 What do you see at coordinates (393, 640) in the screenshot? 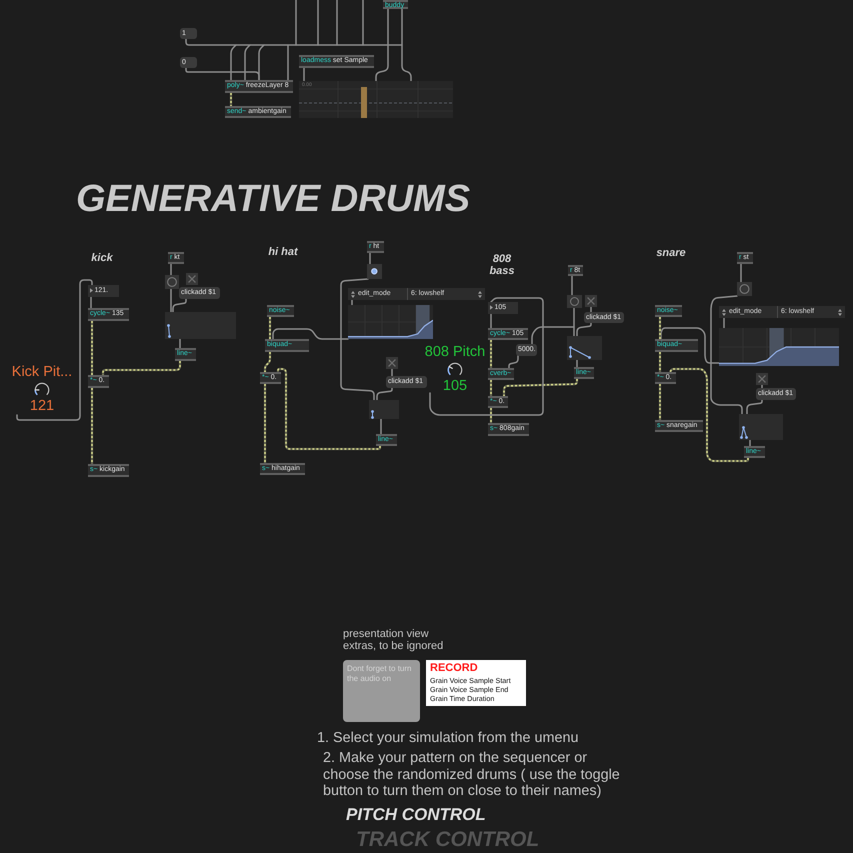
I see `comment-text: presentation view extras, to be ignored` at bounding box center [393, 640].